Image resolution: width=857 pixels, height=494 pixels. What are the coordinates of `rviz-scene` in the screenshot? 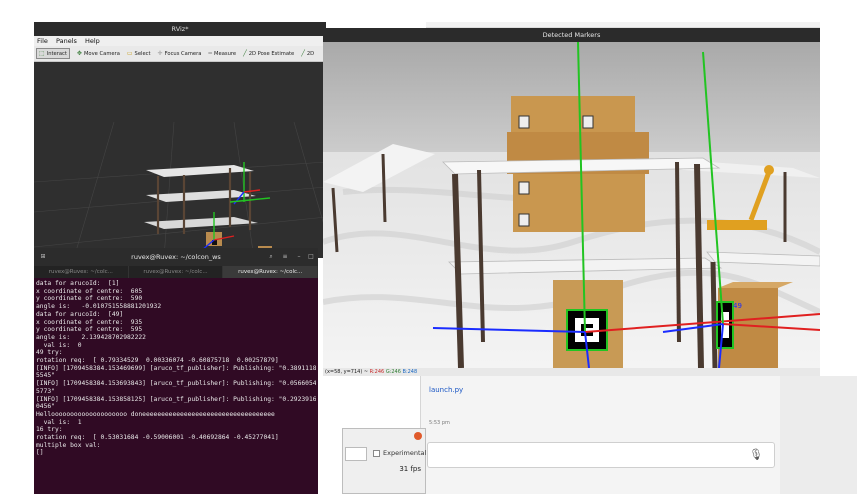 It's located at (180, 189).